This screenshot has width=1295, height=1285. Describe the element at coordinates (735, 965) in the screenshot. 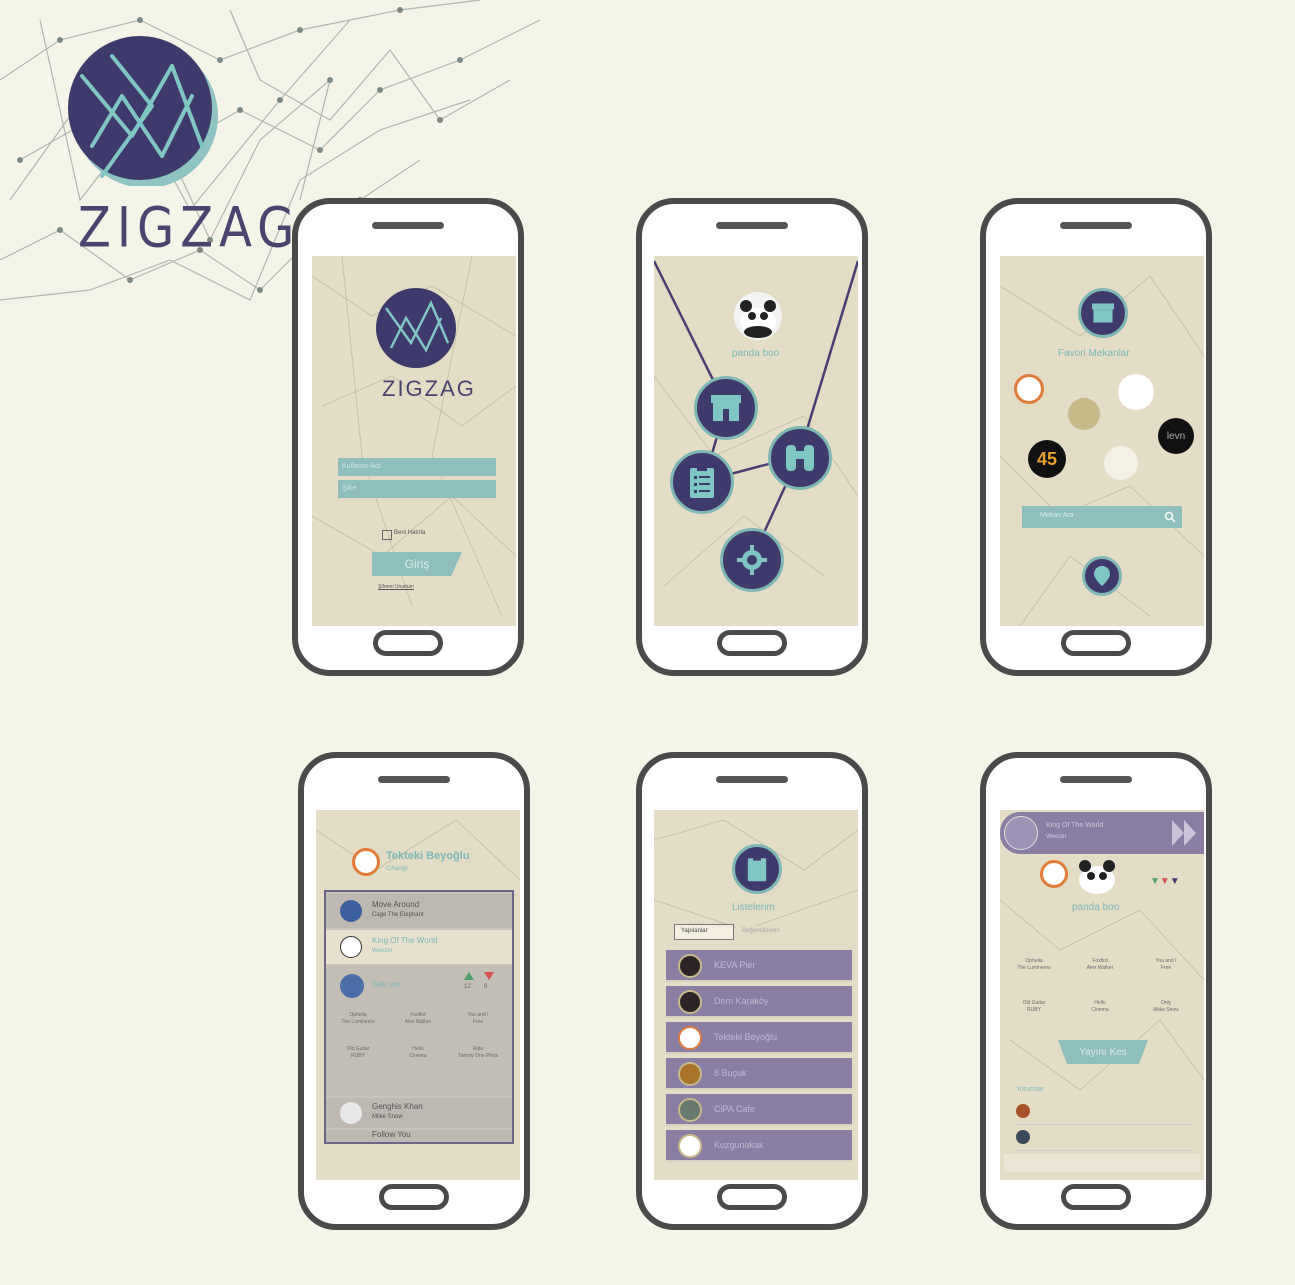

I see `list-item-label: KEVA Pier` at that location.